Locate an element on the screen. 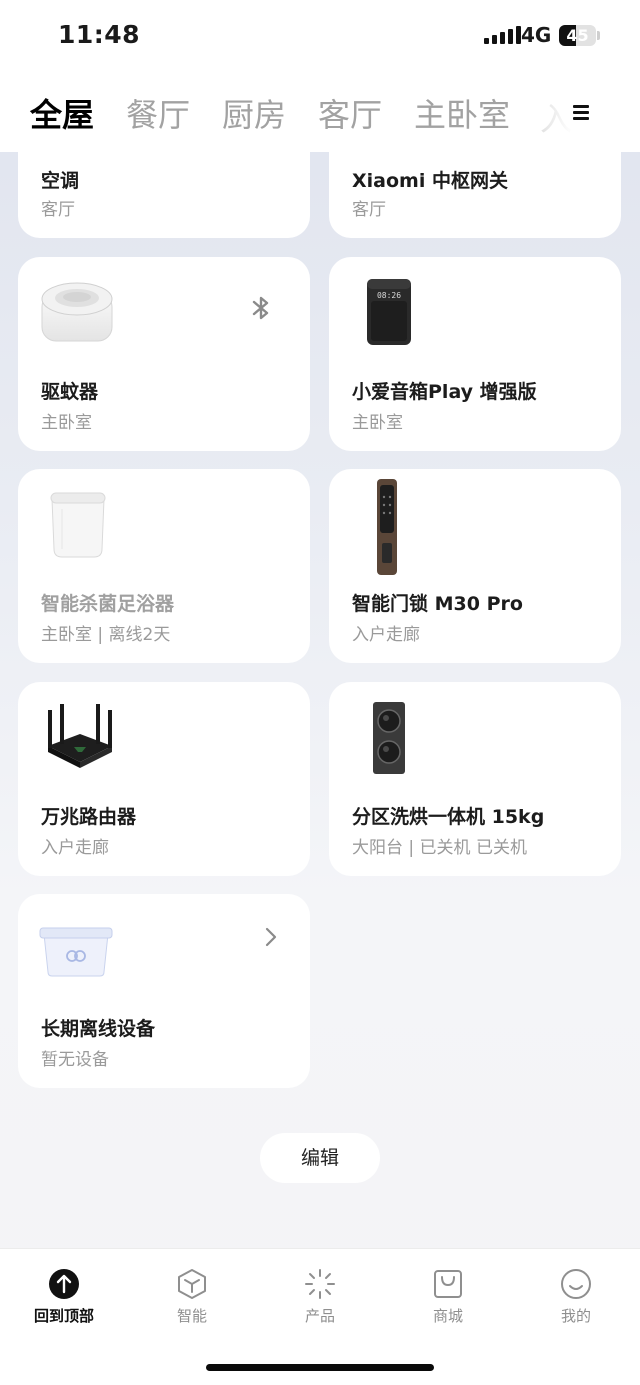 This screenshot has height=1385, width=640. offline-box-image is located at coordinates (76, 952).